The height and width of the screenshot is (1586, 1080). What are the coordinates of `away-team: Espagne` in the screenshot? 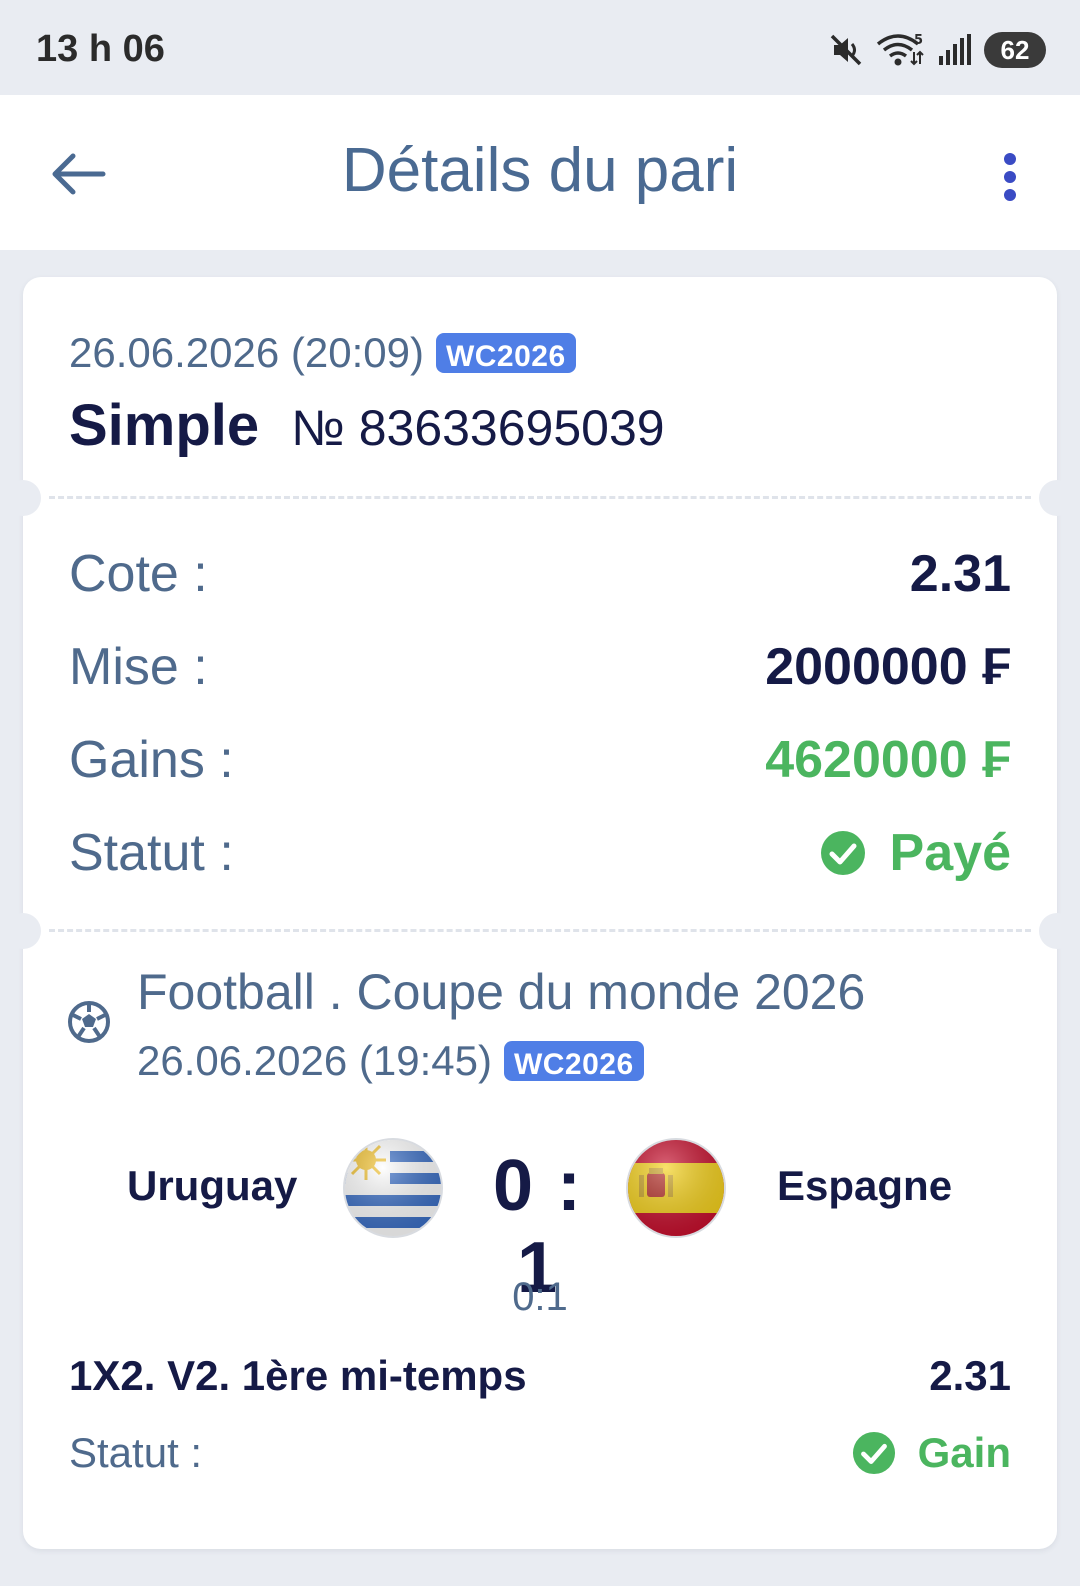 It's located at (865, 1185).